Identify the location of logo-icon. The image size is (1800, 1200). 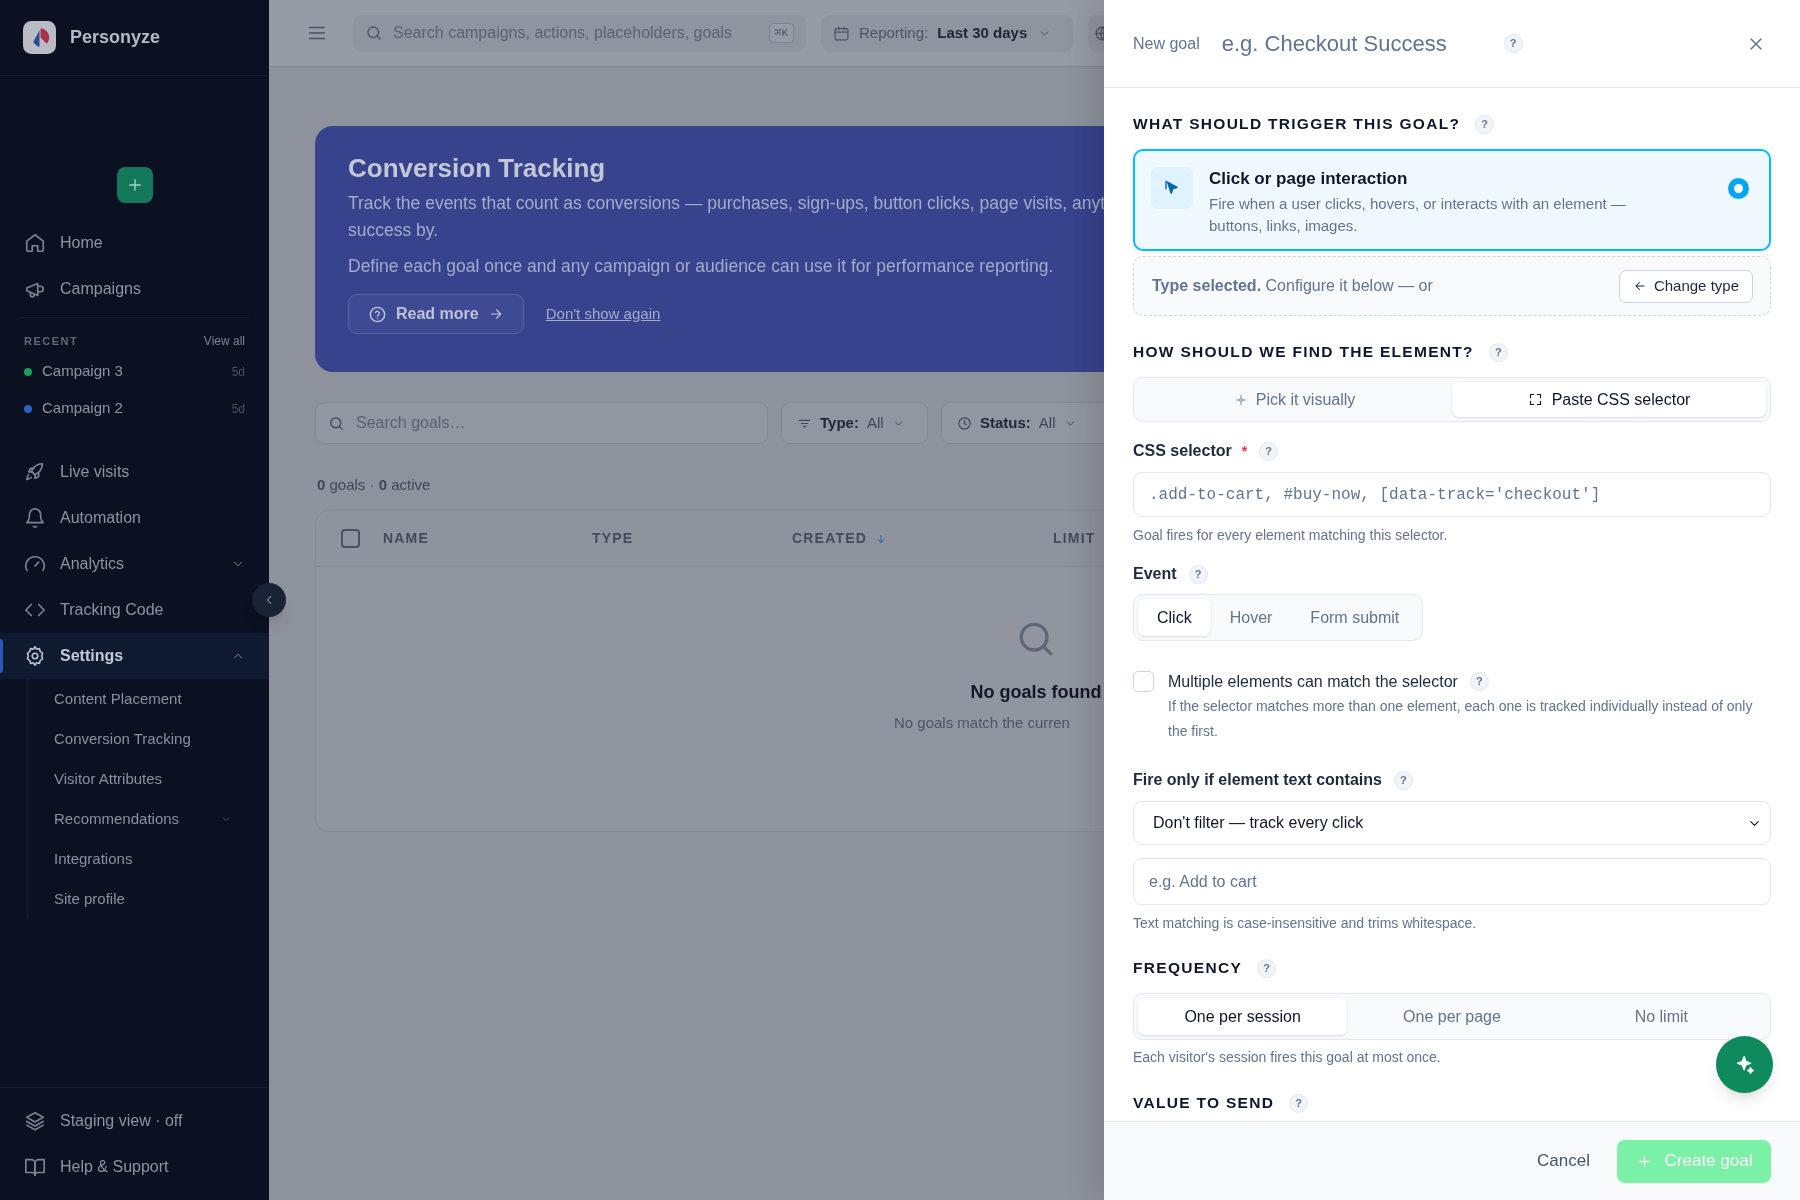
(39, 37).